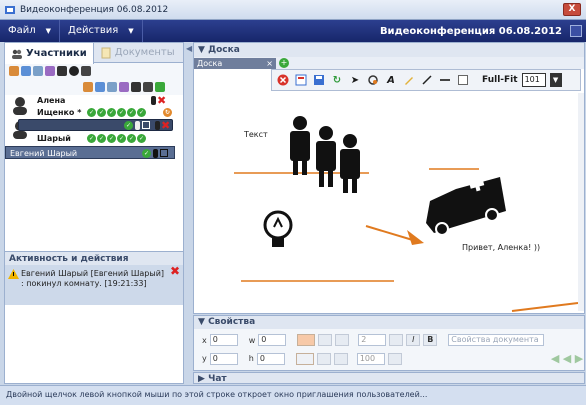  What do you see at coordinates (501, 247) in the screenshot?
I see `canvas-greeting-text: Привет, Аленка! ))` at bounding box center [501, 247].